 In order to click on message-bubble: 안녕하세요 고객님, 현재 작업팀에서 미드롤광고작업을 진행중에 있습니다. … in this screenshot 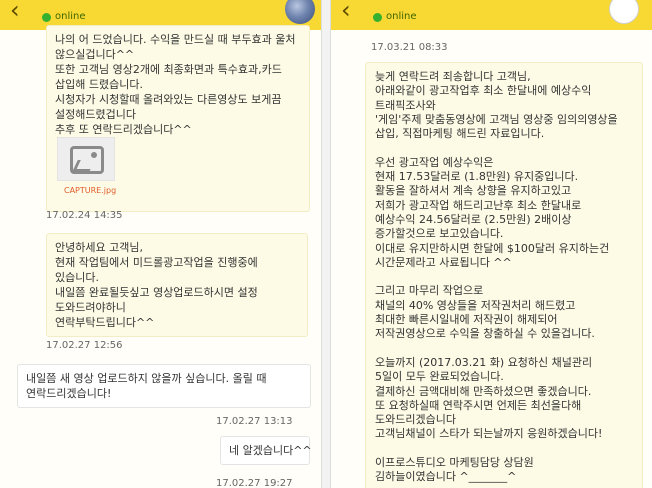, I will do `click(177, 285)`.